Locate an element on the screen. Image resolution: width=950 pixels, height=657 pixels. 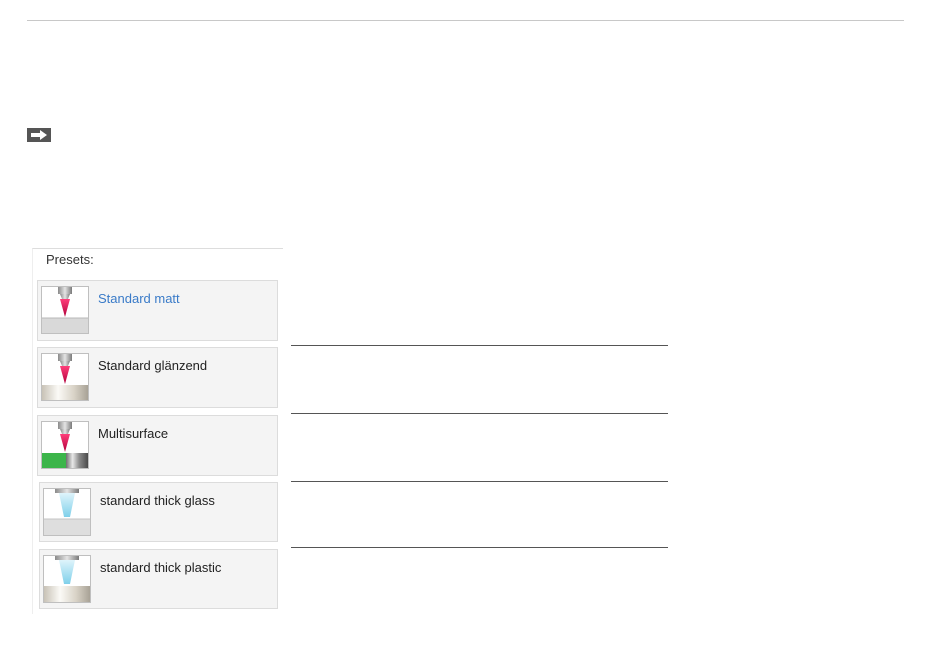
preset-thick-plastic: standard thick plastic is located at coordinates (158, 579).